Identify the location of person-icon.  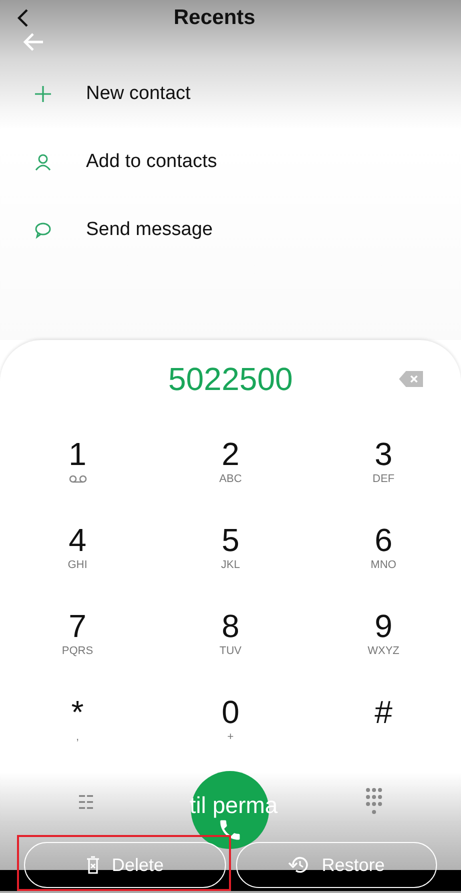
(43, 162).